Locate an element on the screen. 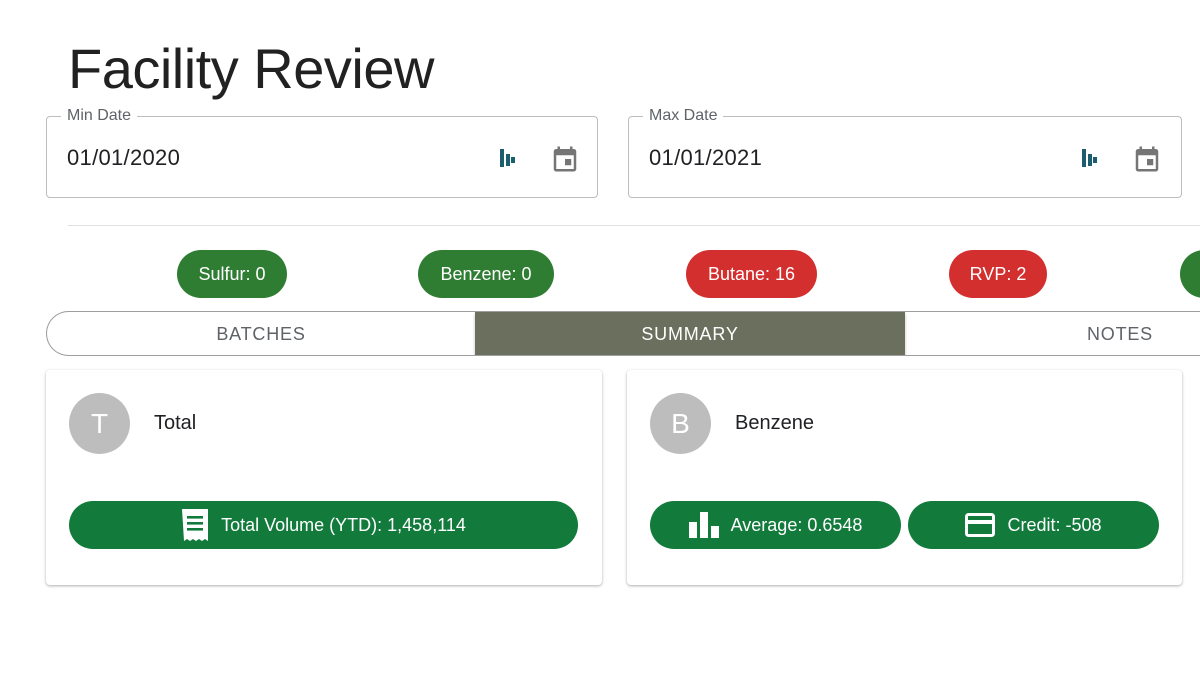 Image resolution: width=1200 pixels, height=675 pixels. credit-card-icon is located at coordinates (980, 525).